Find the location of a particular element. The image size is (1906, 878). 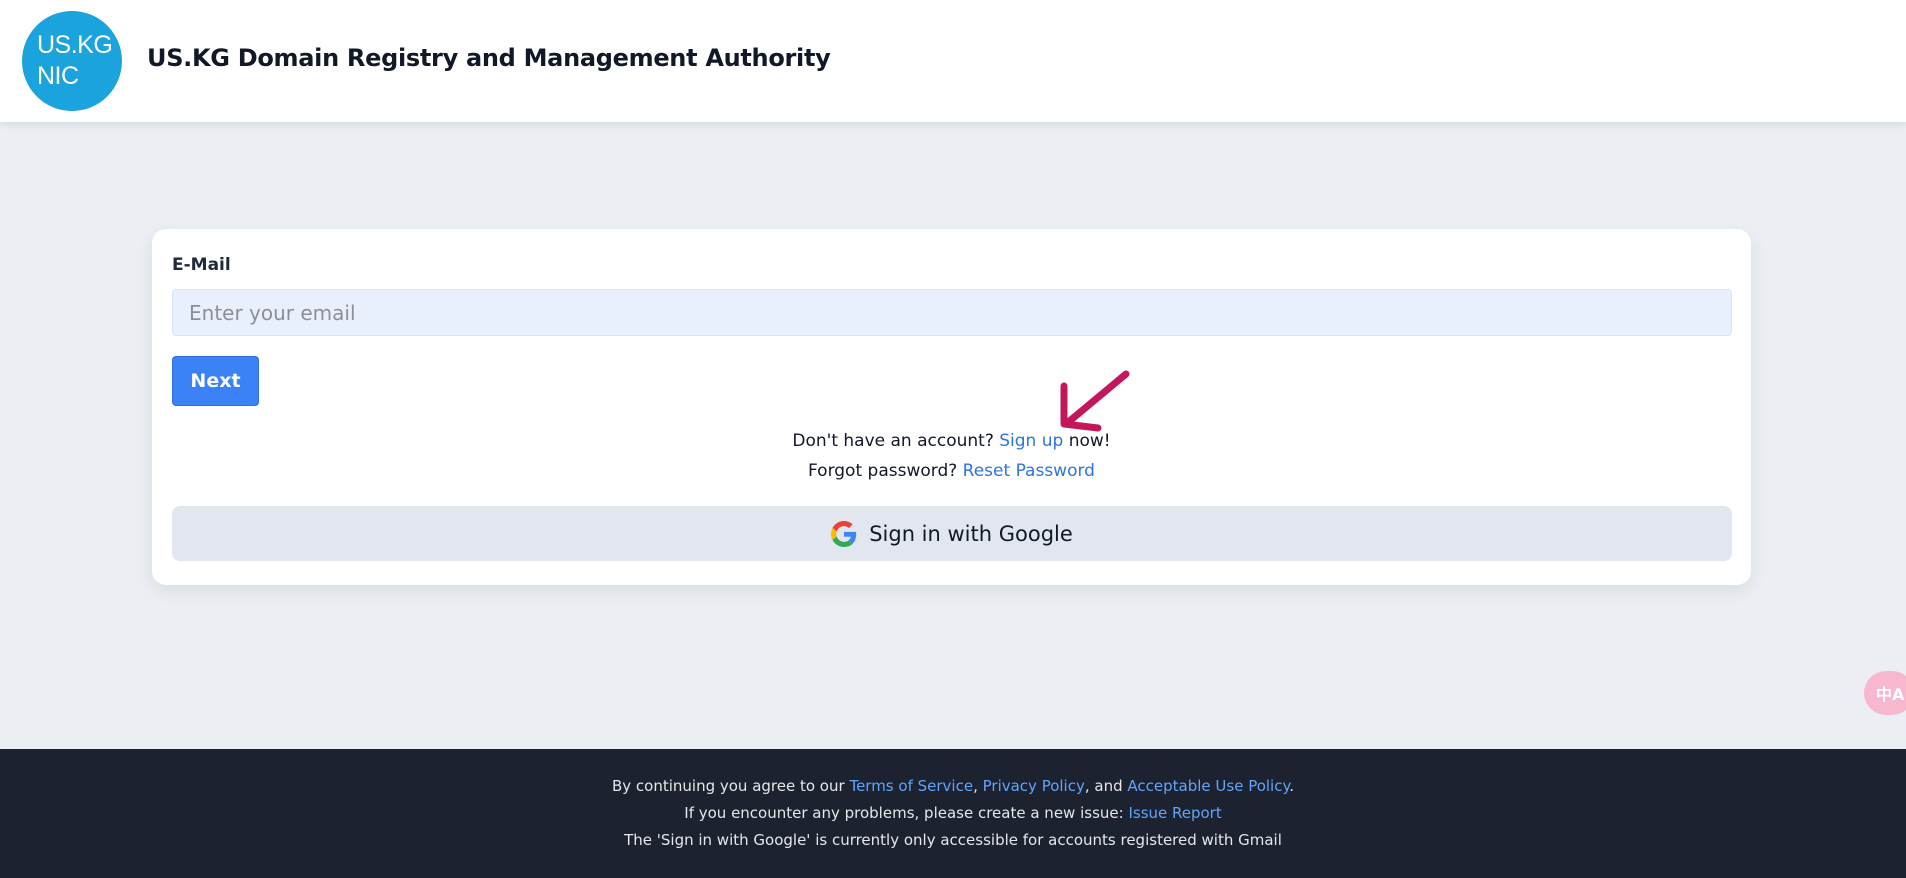

translate-widget-button: 中A is located at coordinates (1885, 693).